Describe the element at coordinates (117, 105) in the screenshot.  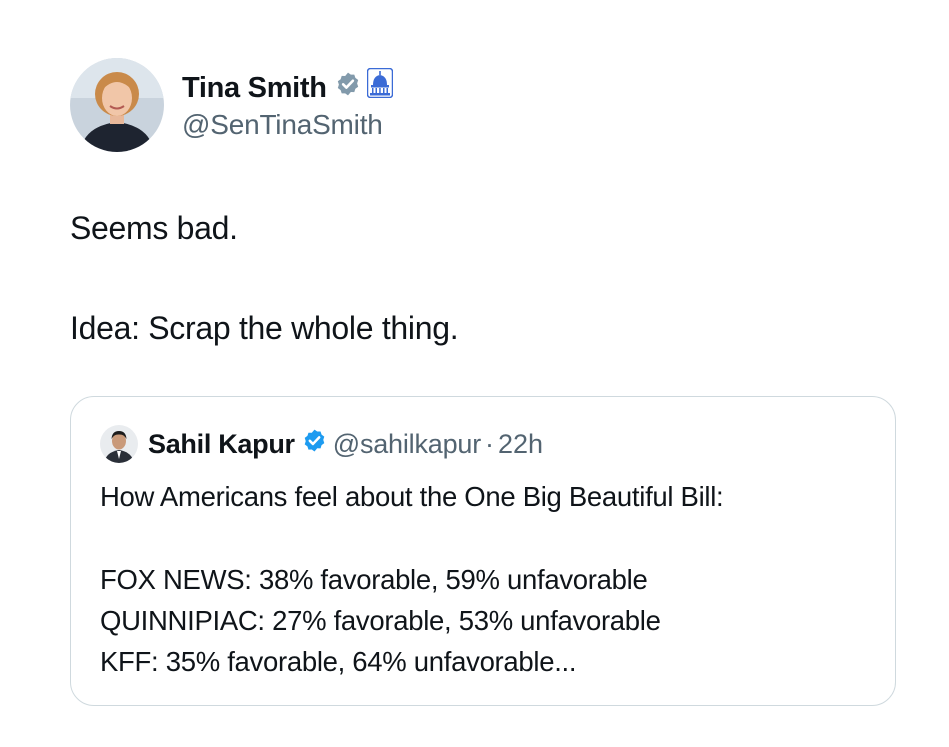
I see `author-avatar` at that location.